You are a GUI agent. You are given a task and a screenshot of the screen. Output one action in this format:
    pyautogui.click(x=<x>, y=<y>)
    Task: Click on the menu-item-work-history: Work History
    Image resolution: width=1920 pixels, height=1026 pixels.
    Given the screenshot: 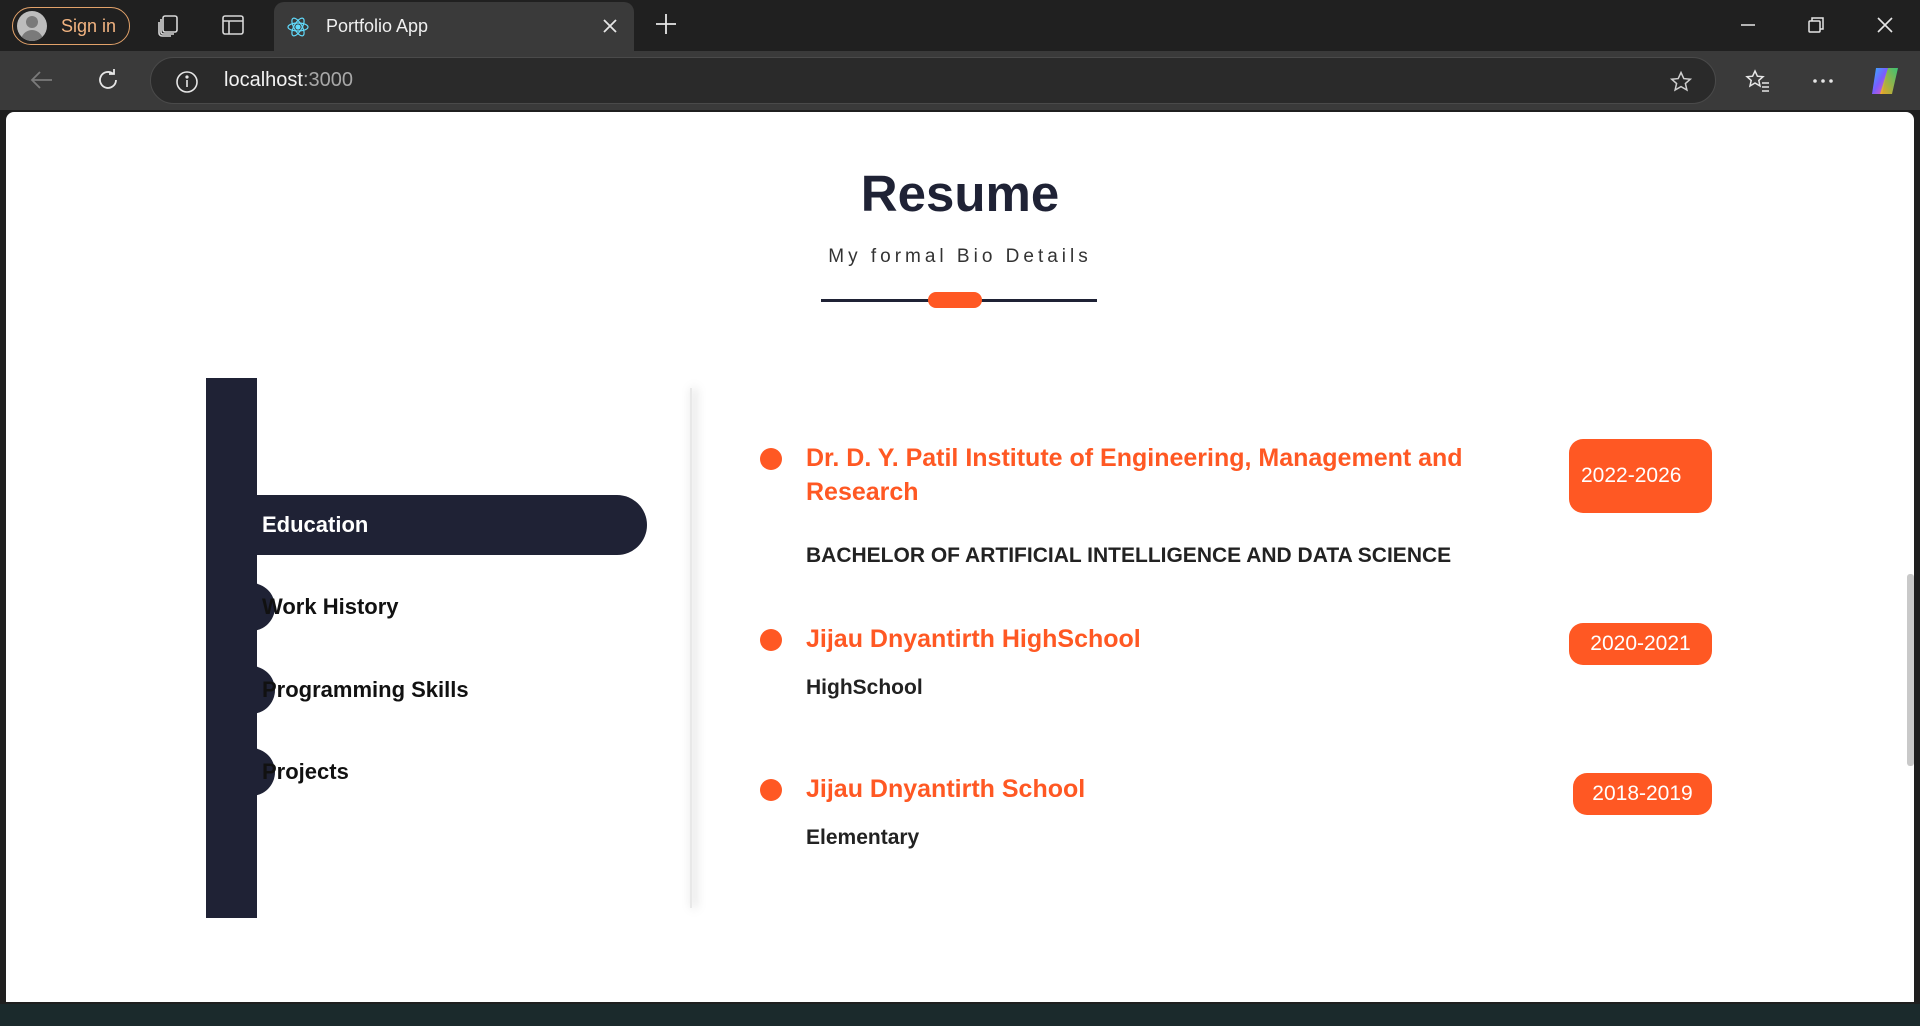 What is the action you would take?
    pyautogui.click(x=318, y=607)
    